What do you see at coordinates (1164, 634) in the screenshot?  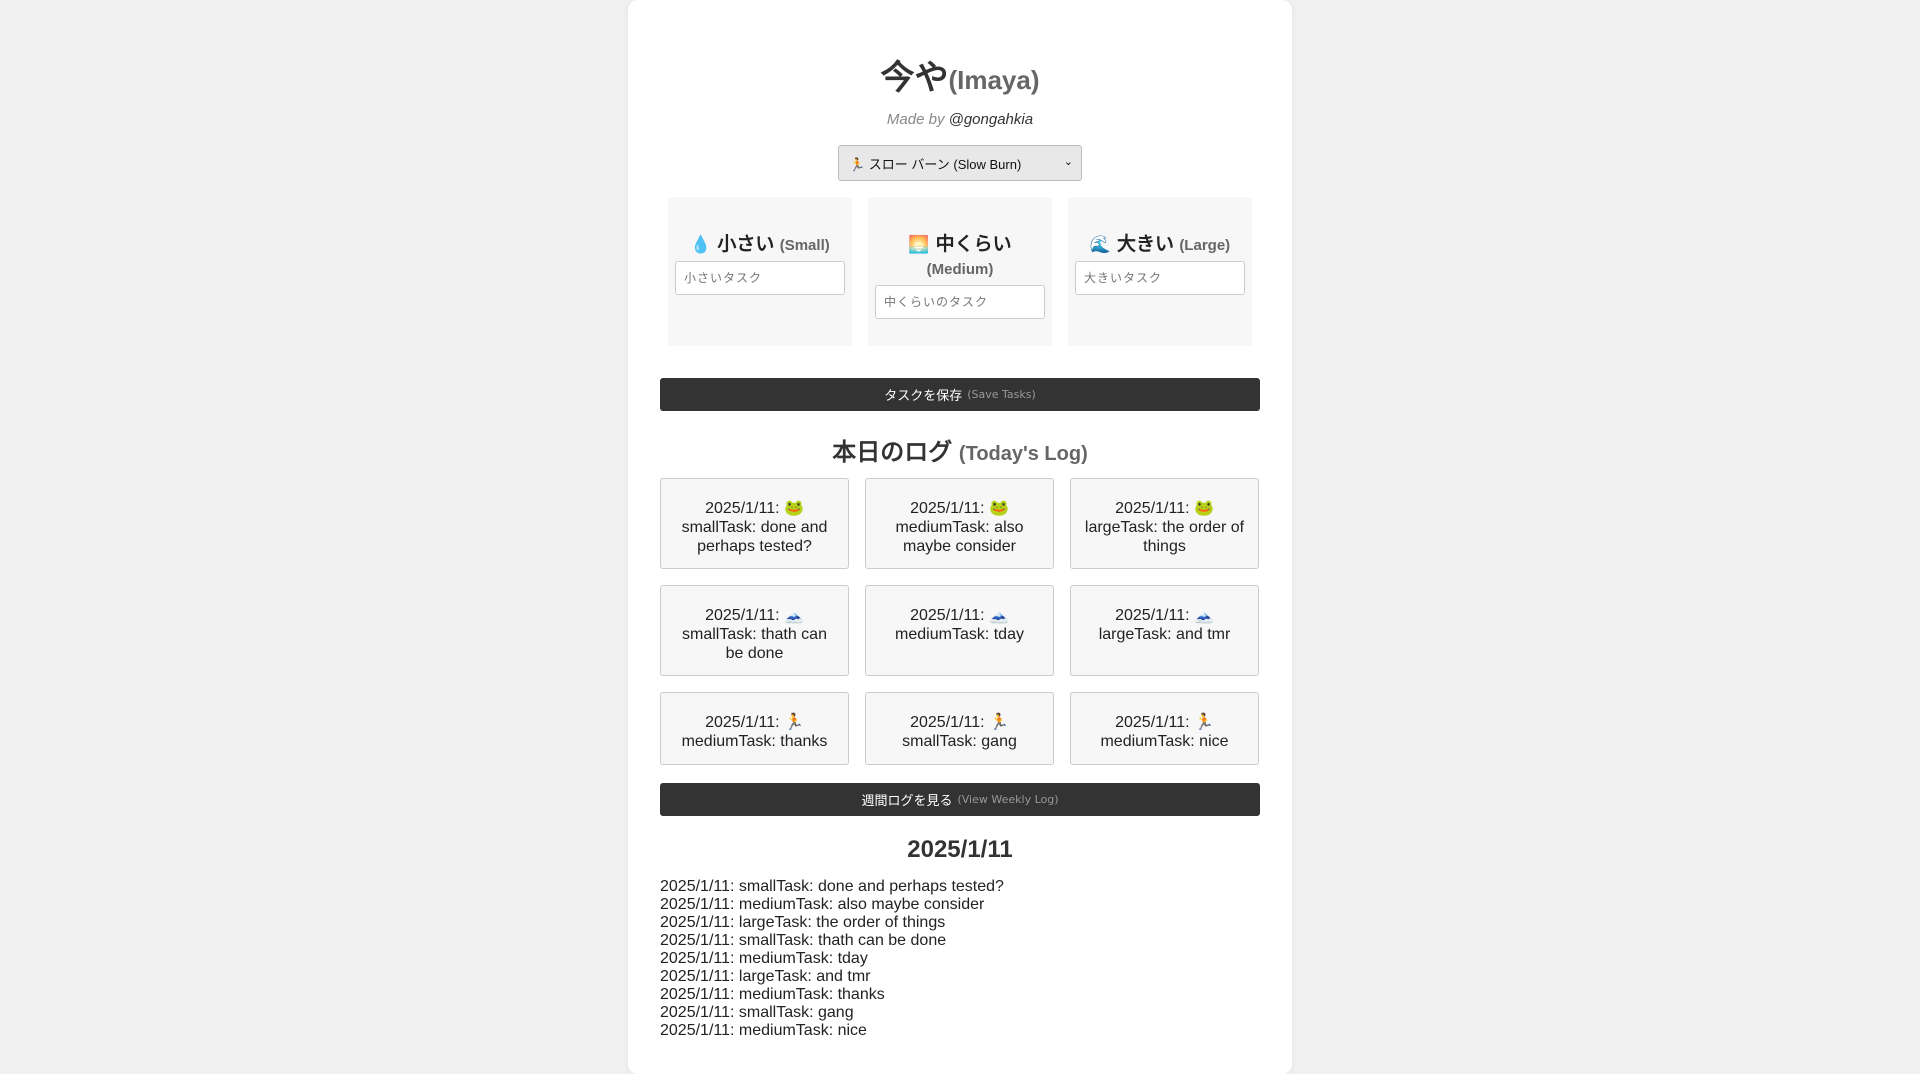 I see `log-text: largeTask: and tmr` at bounding box center [1164, 634].